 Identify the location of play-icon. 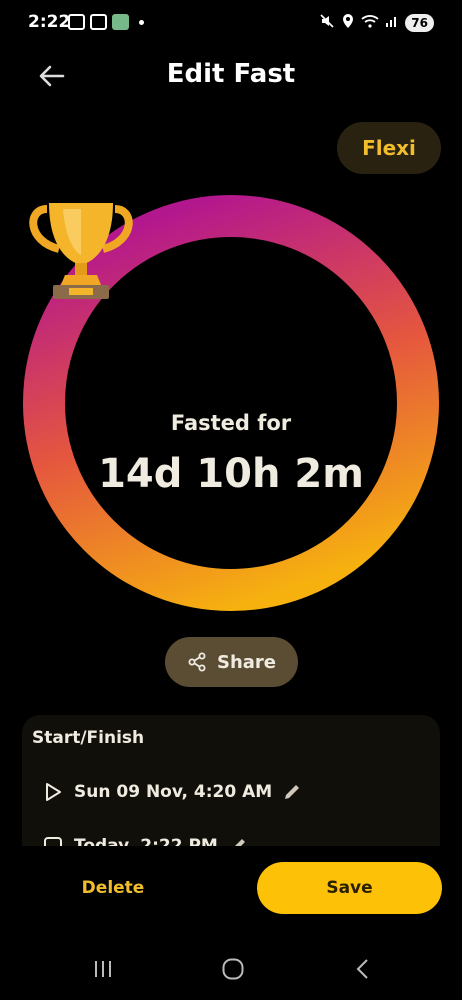
(53, 792).